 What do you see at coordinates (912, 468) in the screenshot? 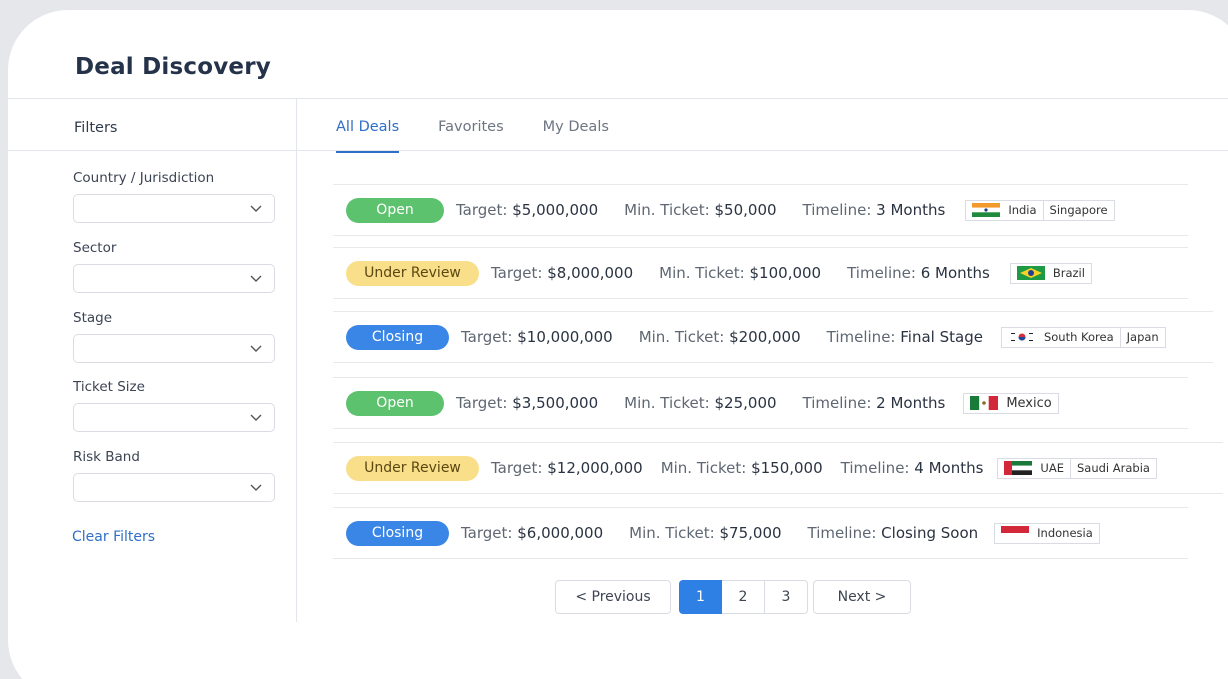
I see `timeline-field: Timeline: 4 Months` at bounding box center [912, 468].